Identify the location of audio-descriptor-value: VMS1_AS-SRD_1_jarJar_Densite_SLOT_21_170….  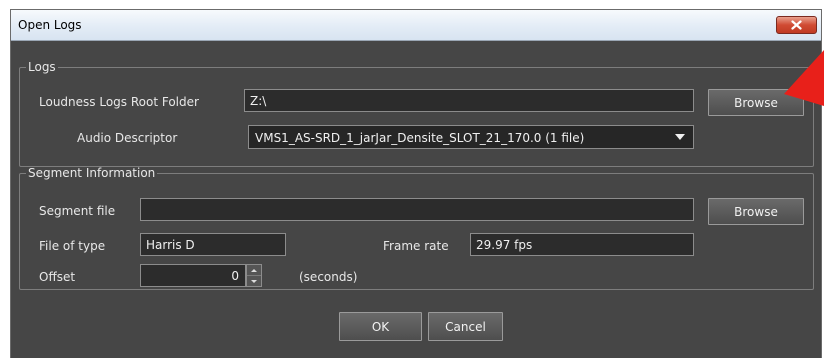
(420, 138).